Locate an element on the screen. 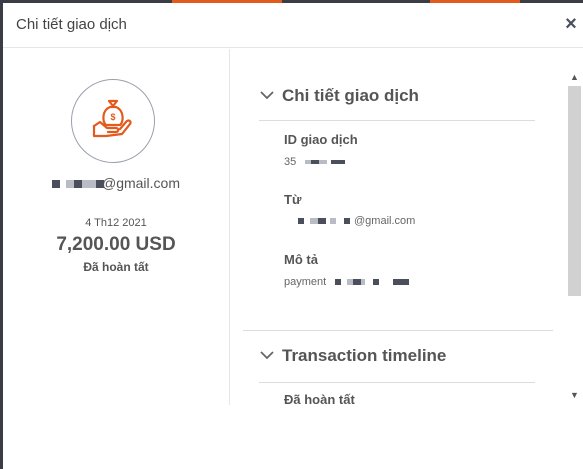 This screenshot has width=583, height=469. description-value: payment is located at coordinates (347, 282).